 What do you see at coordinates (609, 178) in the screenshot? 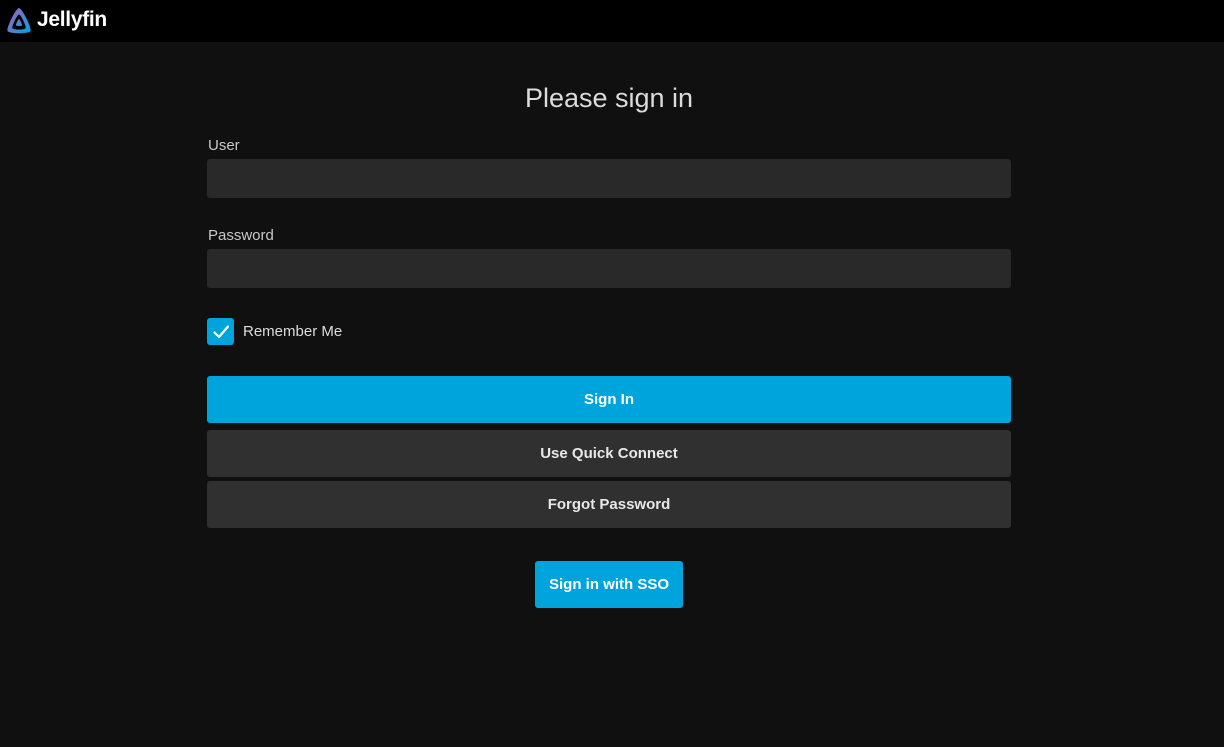
I see `user-input` at bounding box center [609, 178].